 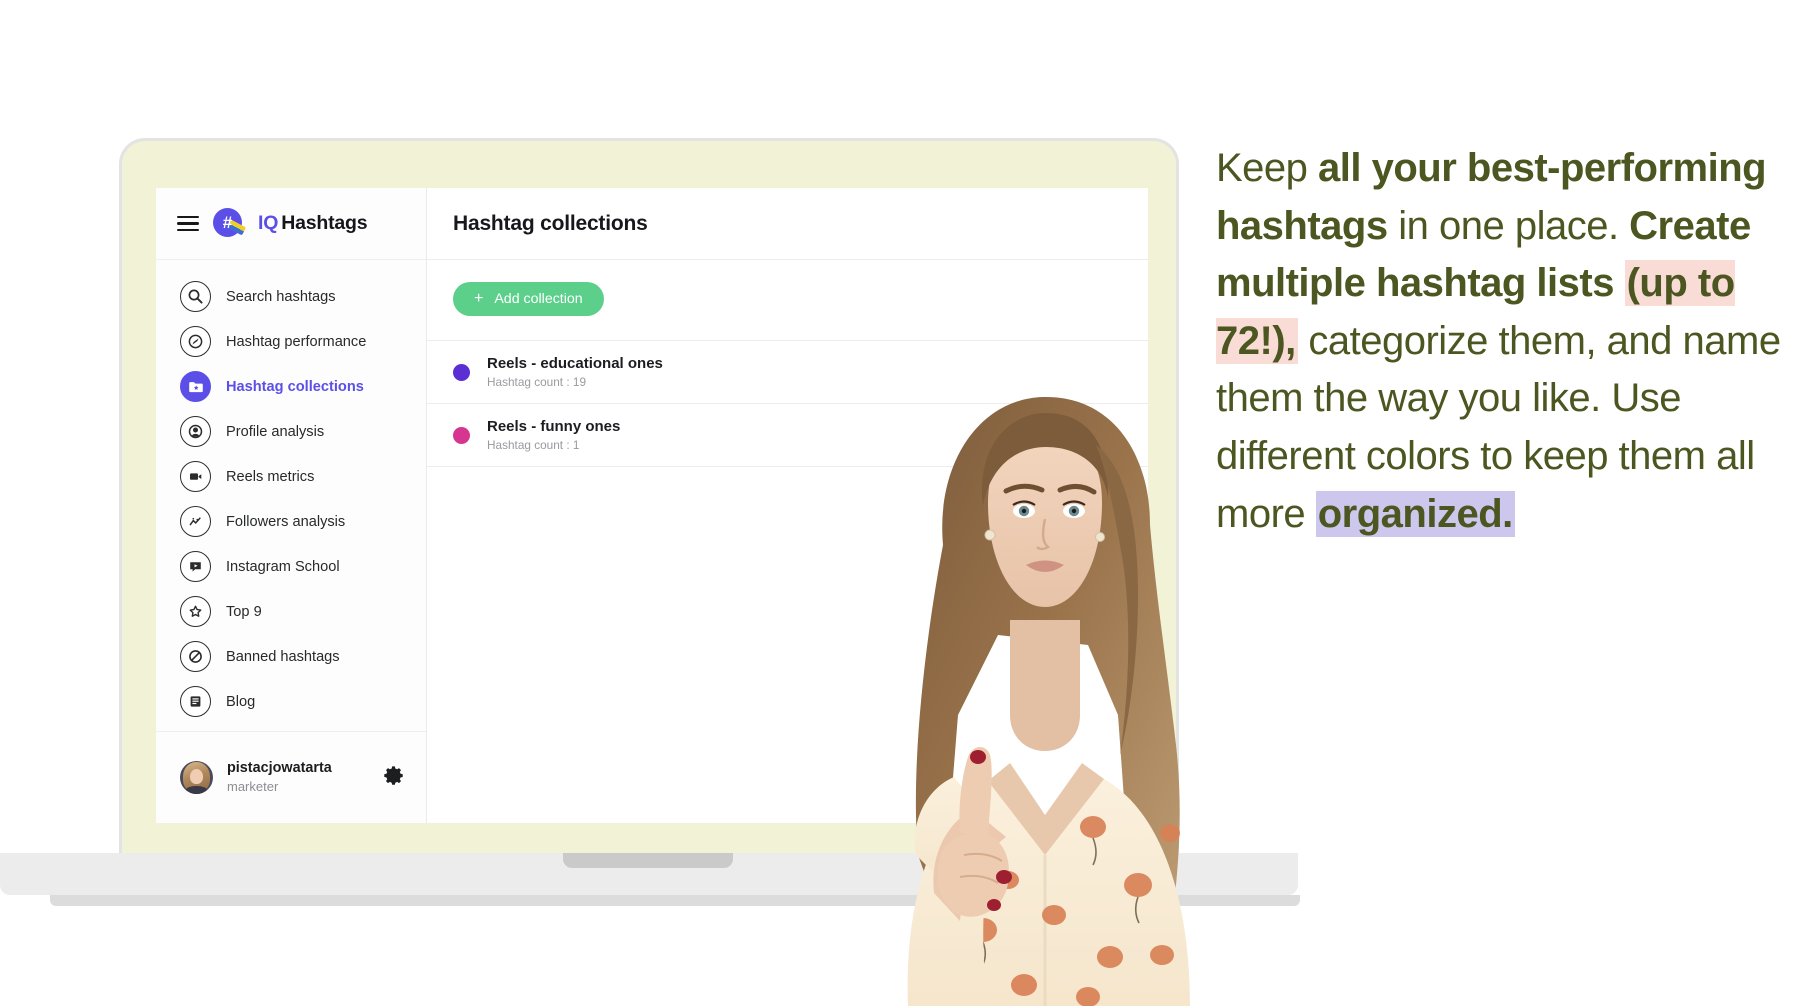 I want to click on sidebar-item-top-9: Top 9, so click(x=291, y=611).